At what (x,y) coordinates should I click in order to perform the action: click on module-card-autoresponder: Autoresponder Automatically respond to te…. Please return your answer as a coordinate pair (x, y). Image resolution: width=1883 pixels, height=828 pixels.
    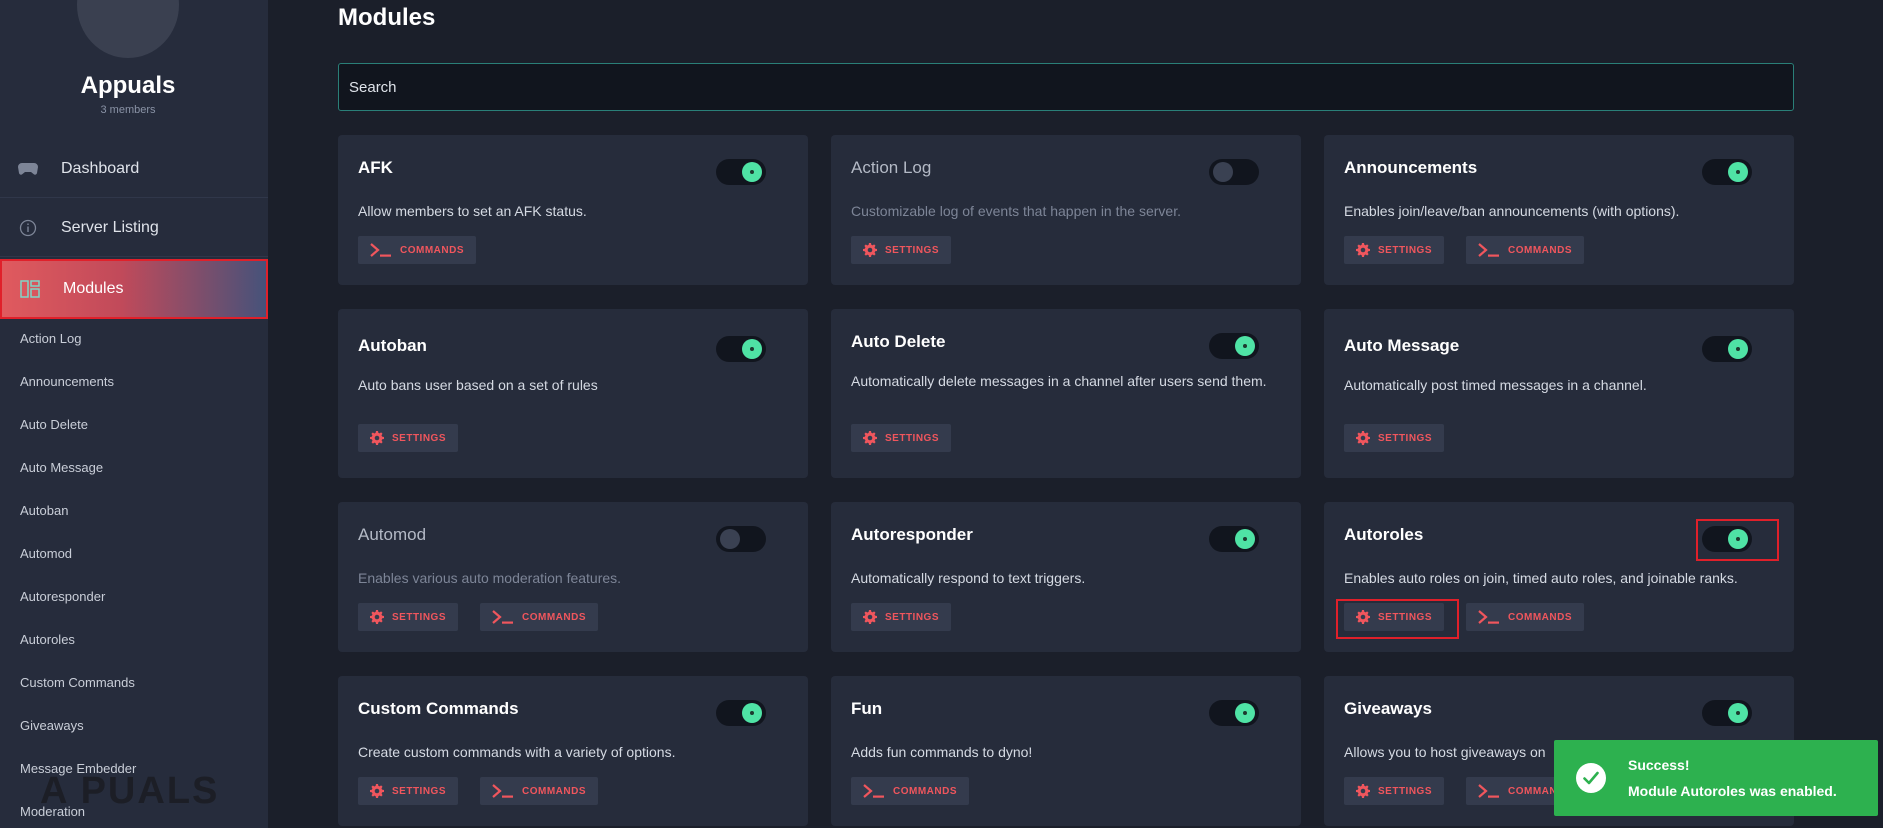
    Looking at the image, I should click on (1066, 577).